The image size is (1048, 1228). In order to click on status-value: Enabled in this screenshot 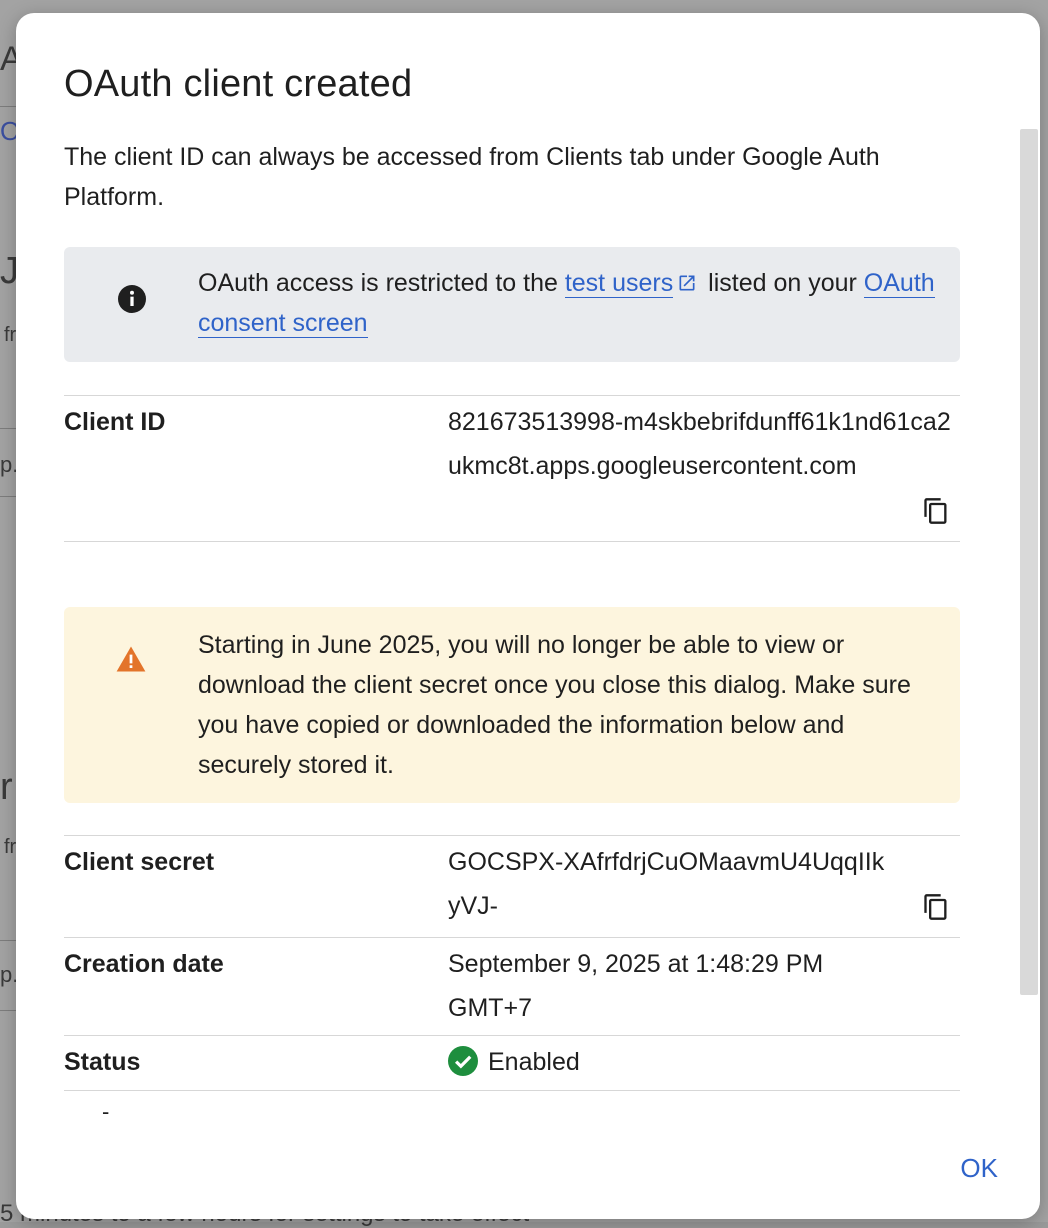, I will do `click(703, 1062)`.